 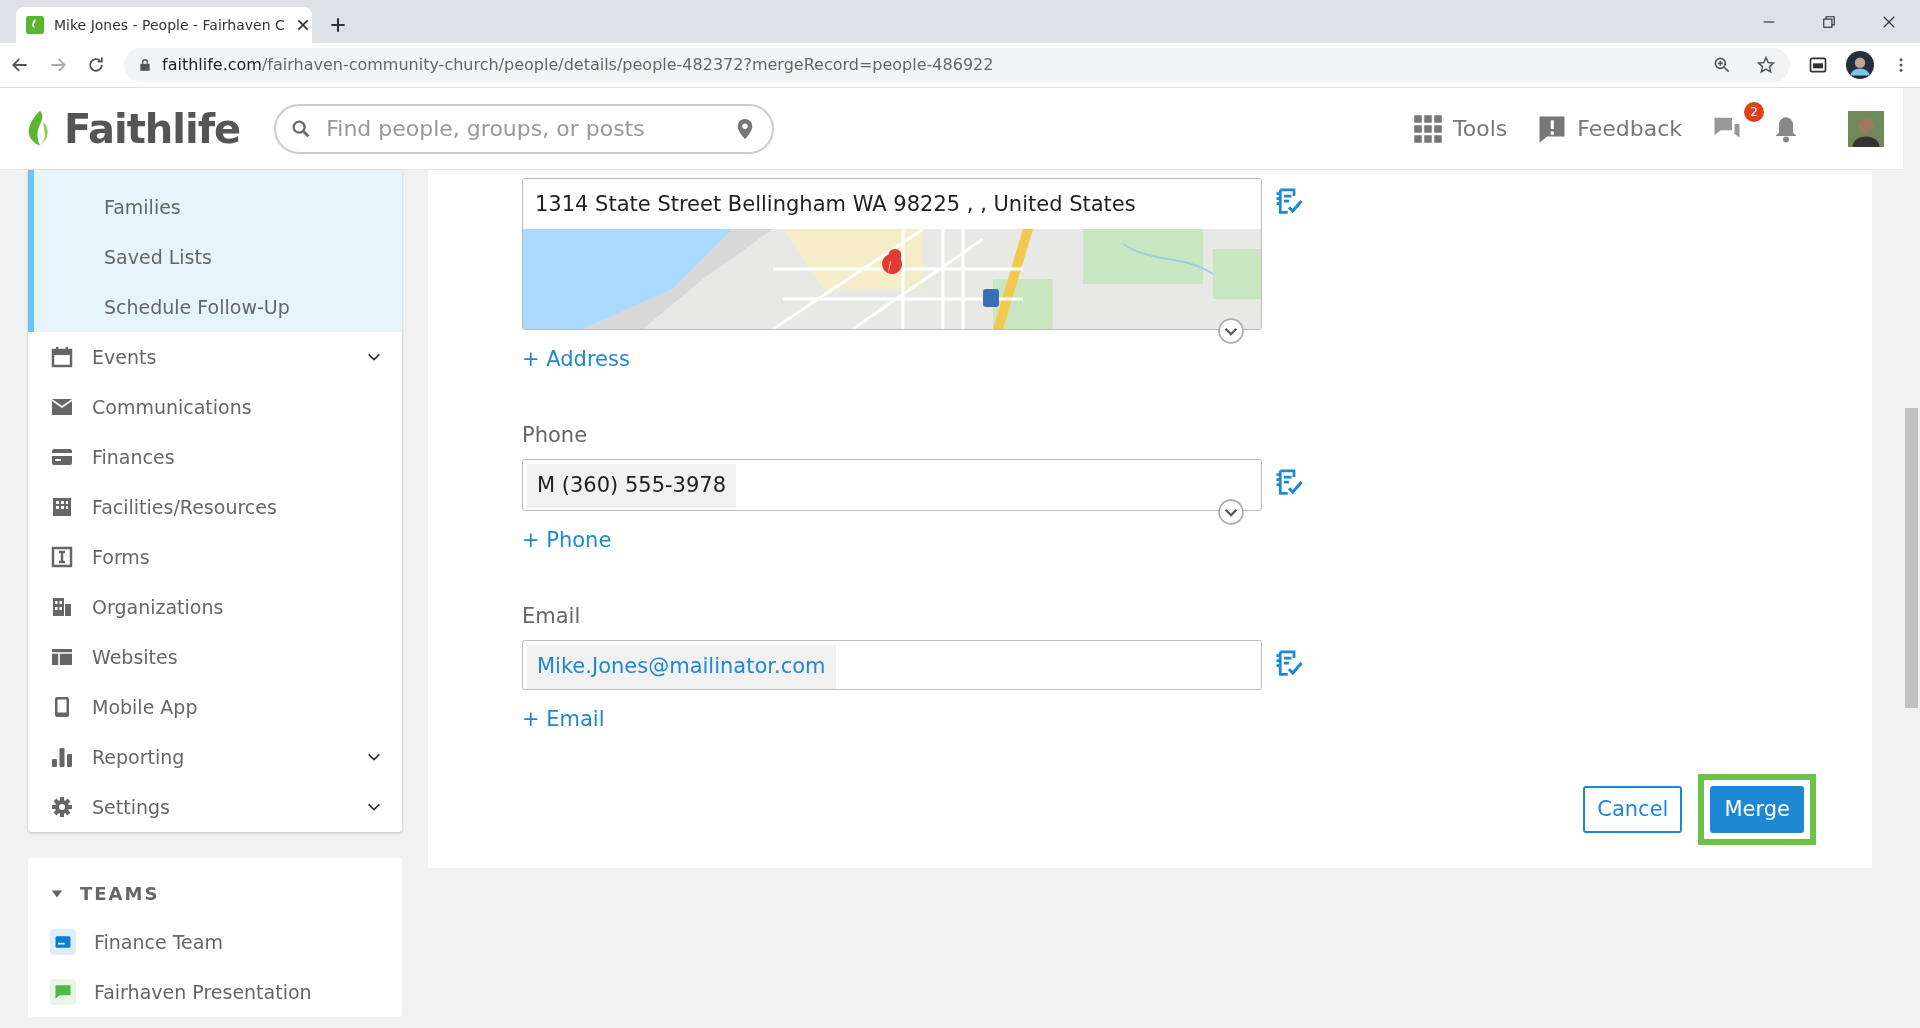 I want to click on close-icon, so click(x=1889, y=22).